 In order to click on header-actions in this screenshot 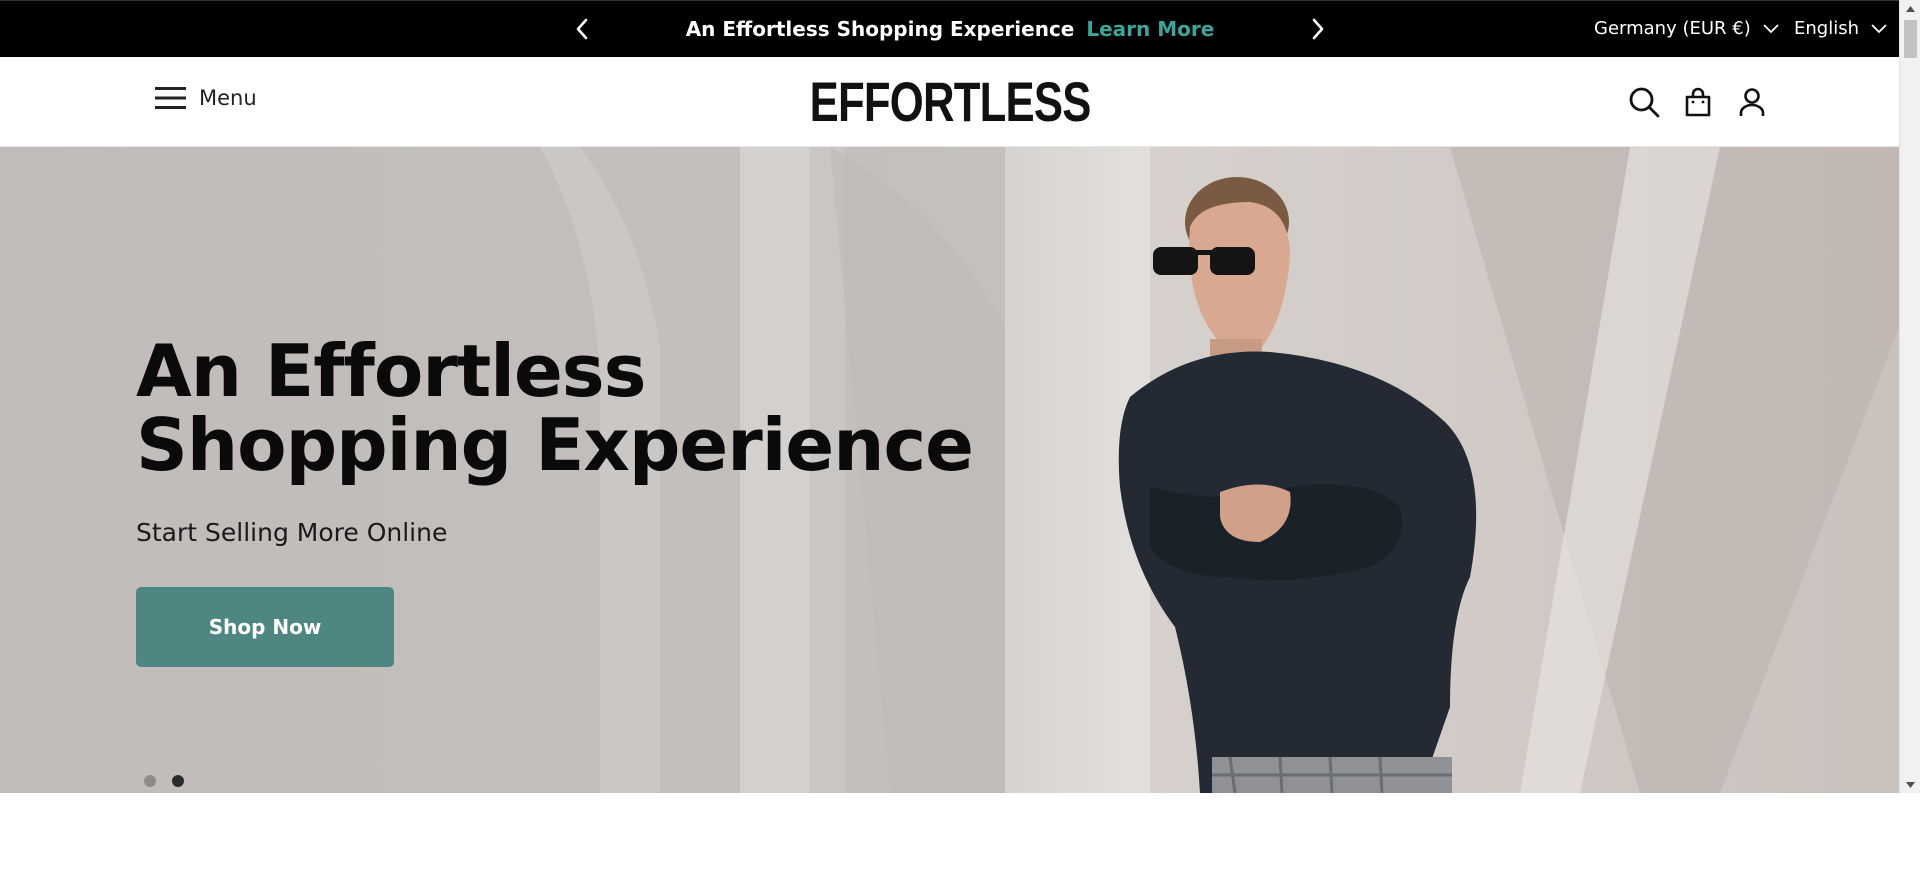, I will do `click(1698, 102)`.